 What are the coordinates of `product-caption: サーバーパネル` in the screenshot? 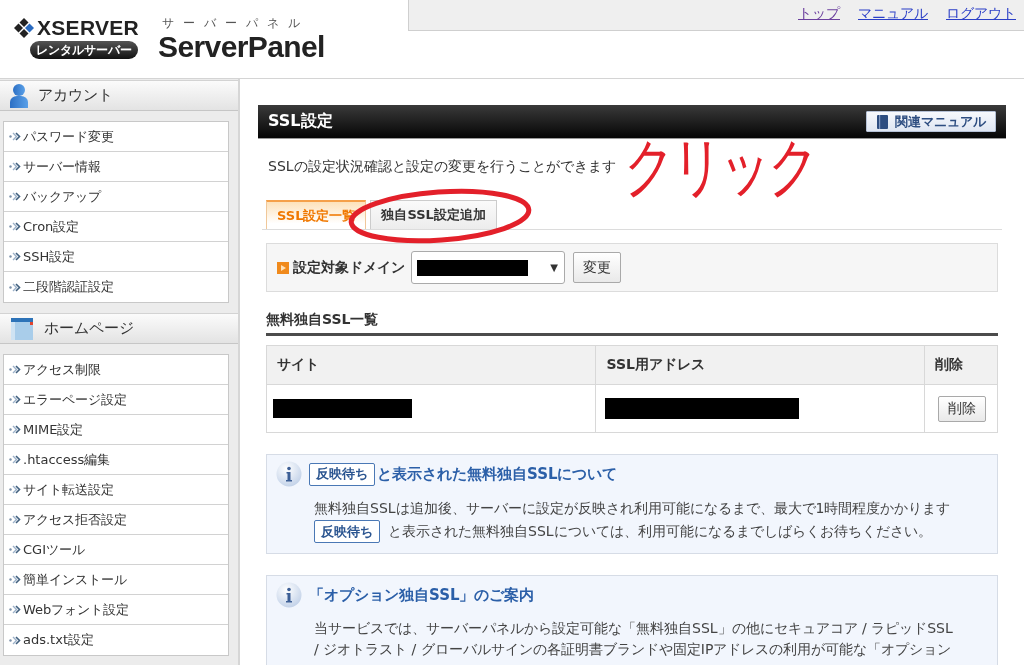 It's located at (235, 23).